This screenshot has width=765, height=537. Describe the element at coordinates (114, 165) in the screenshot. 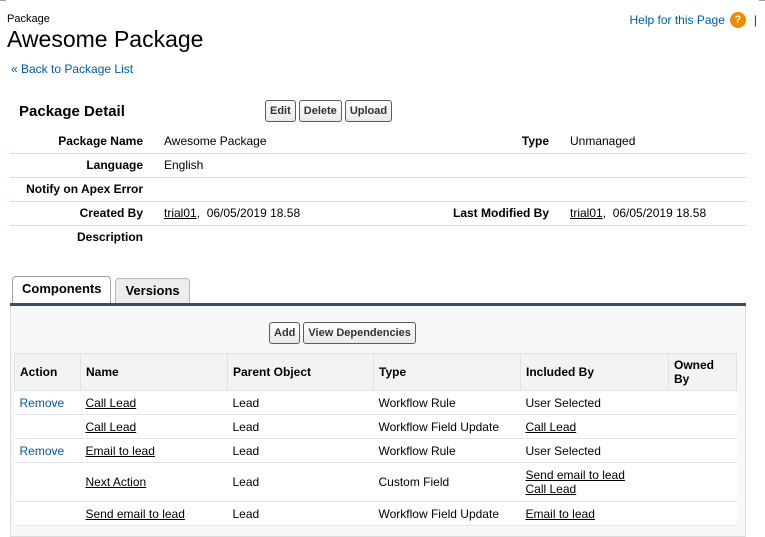

I see `language-label: Language` at that location.